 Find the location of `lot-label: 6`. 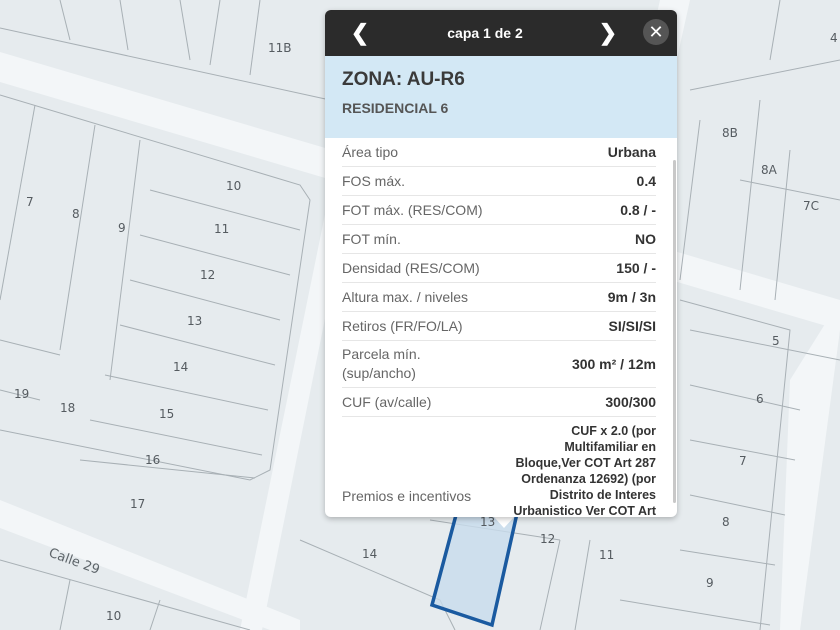

lot-label: 6 is located at coordinates (760, 399).